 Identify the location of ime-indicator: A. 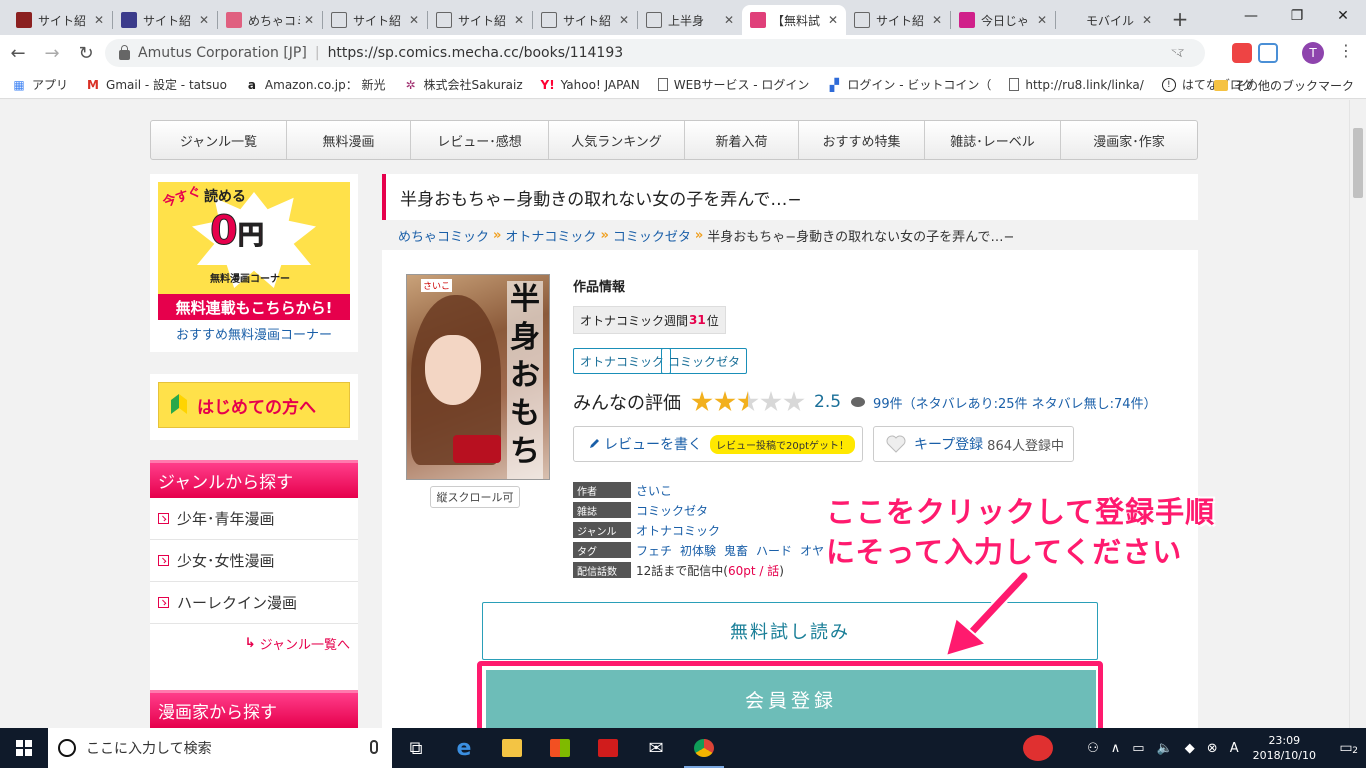
(1234, 748).